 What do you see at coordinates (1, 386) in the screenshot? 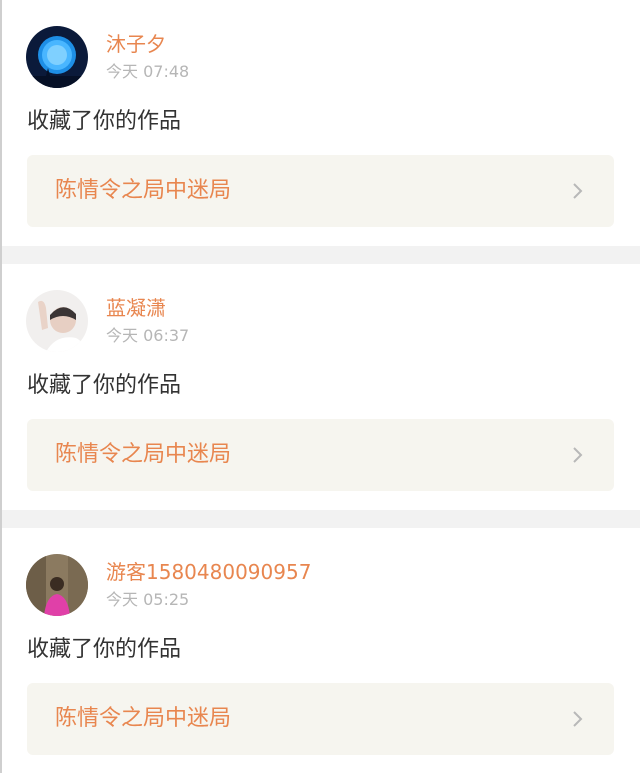
I see `window-edge` at bounding box center [1, 386].